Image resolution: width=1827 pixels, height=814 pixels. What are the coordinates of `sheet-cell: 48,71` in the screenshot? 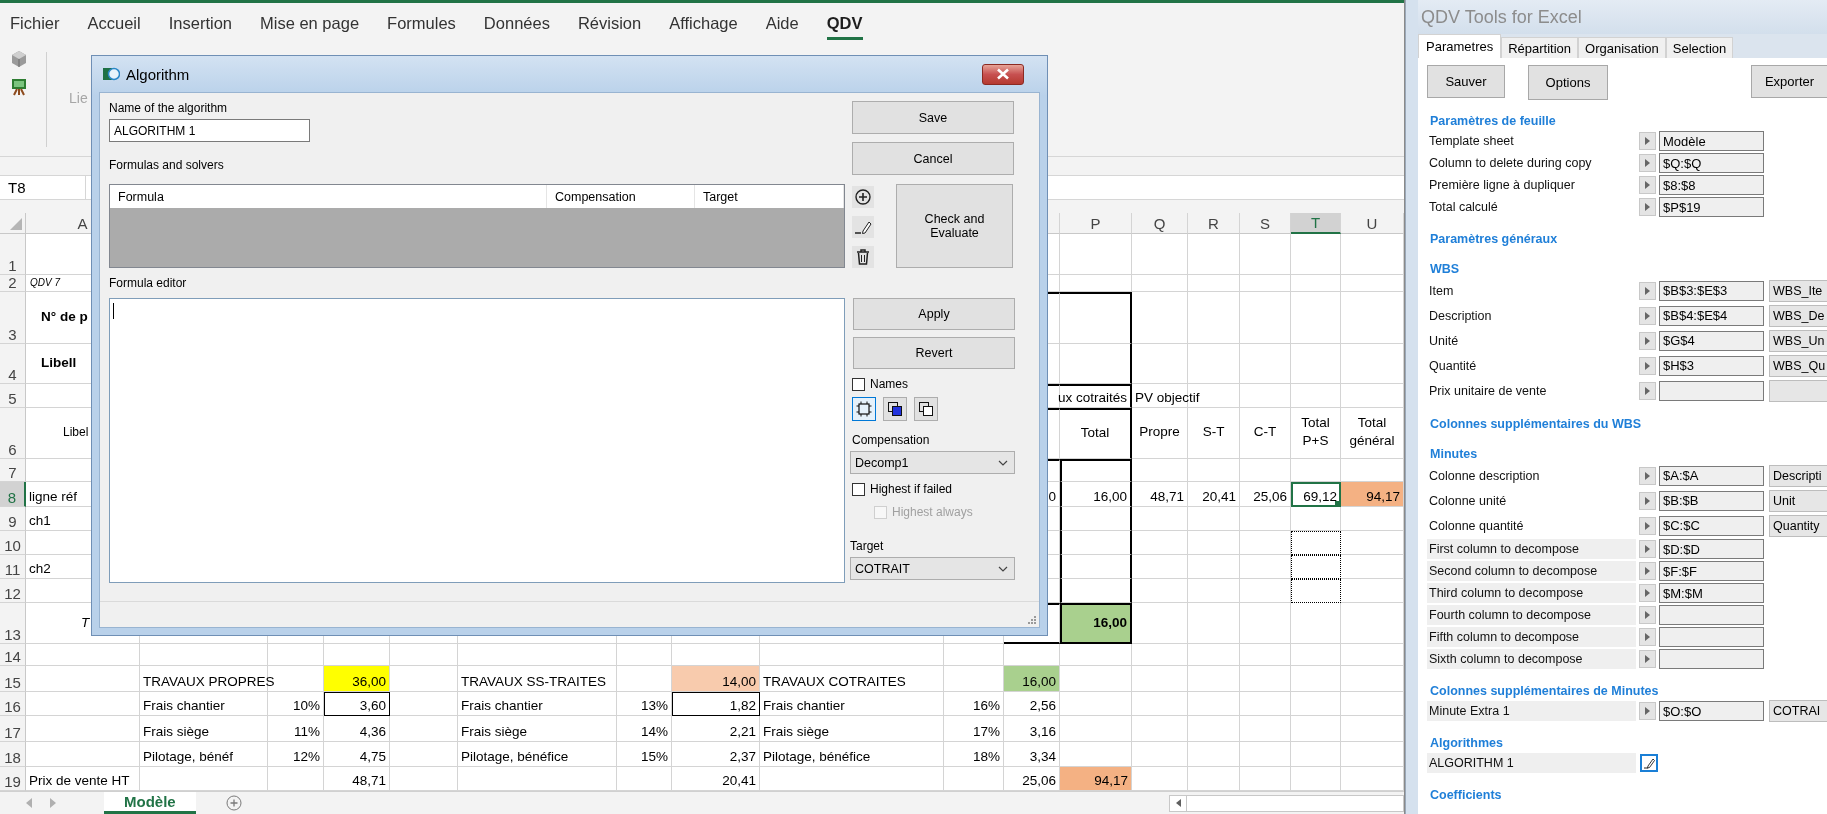 It's located at (1167, 496).